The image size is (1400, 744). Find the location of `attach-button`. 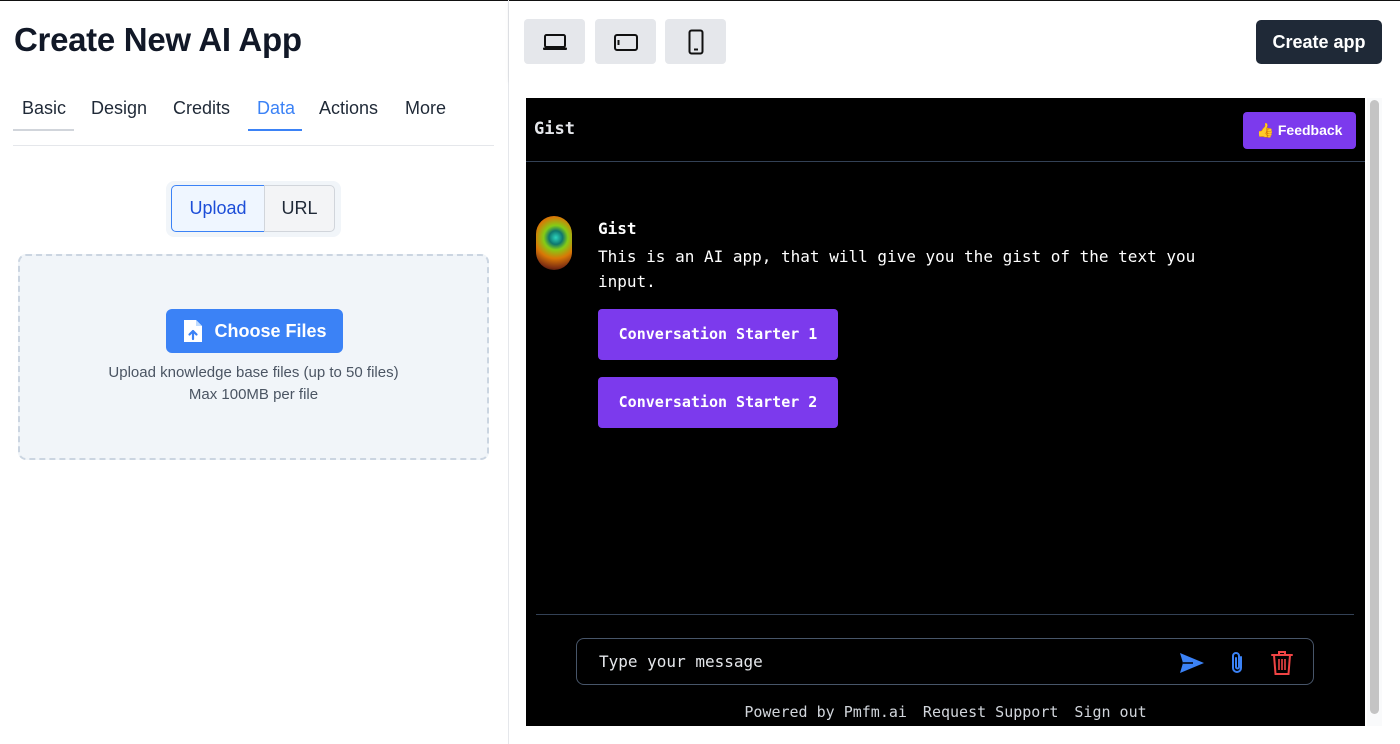

attach-button is located at coordinates (1237, 663).